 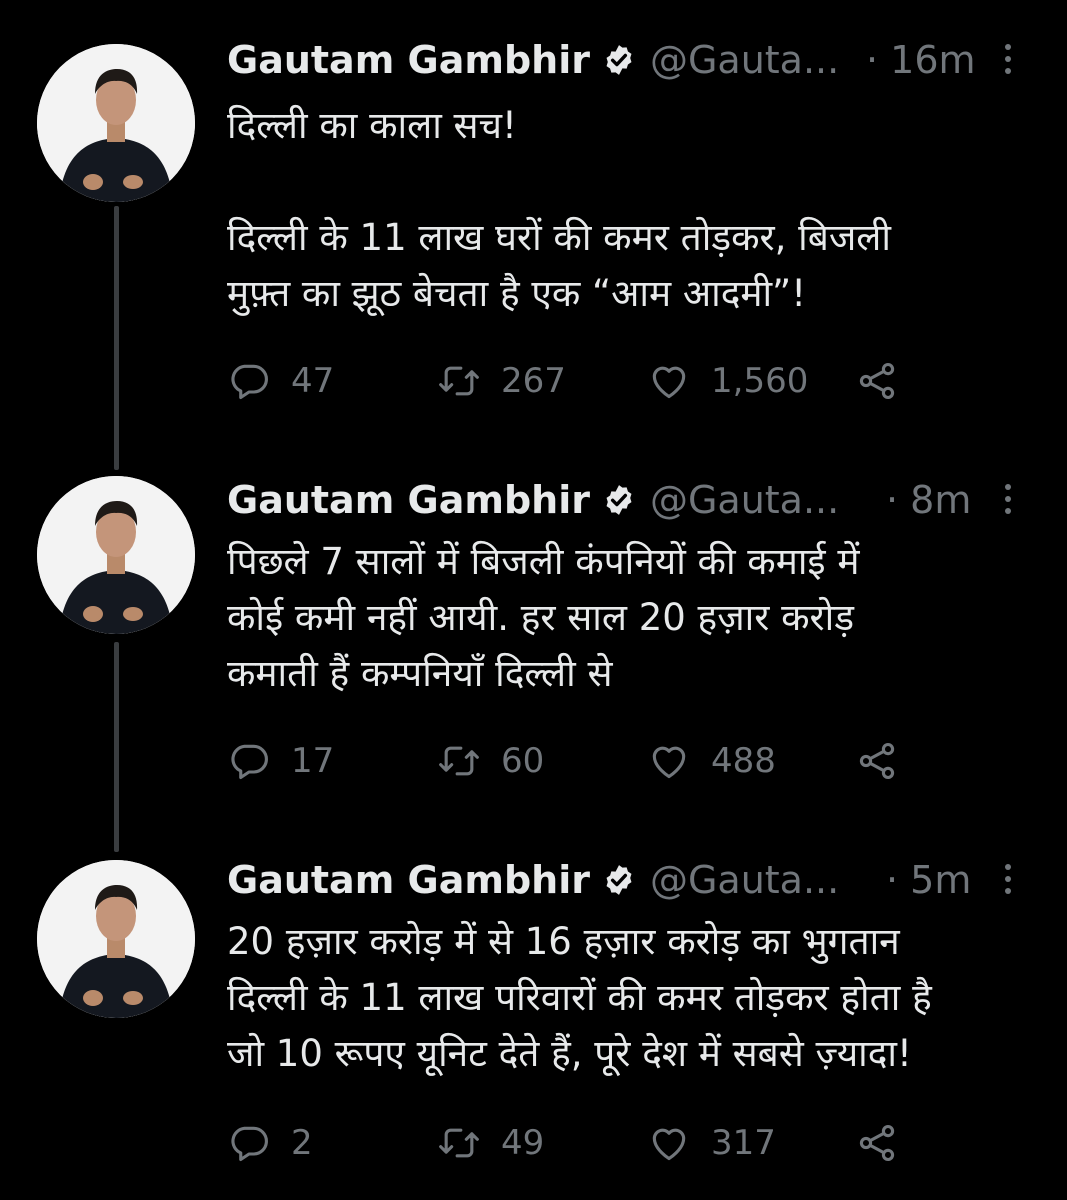 I want to click on tweet-actions: 47 267 1,560, so click(x=577, y=381).